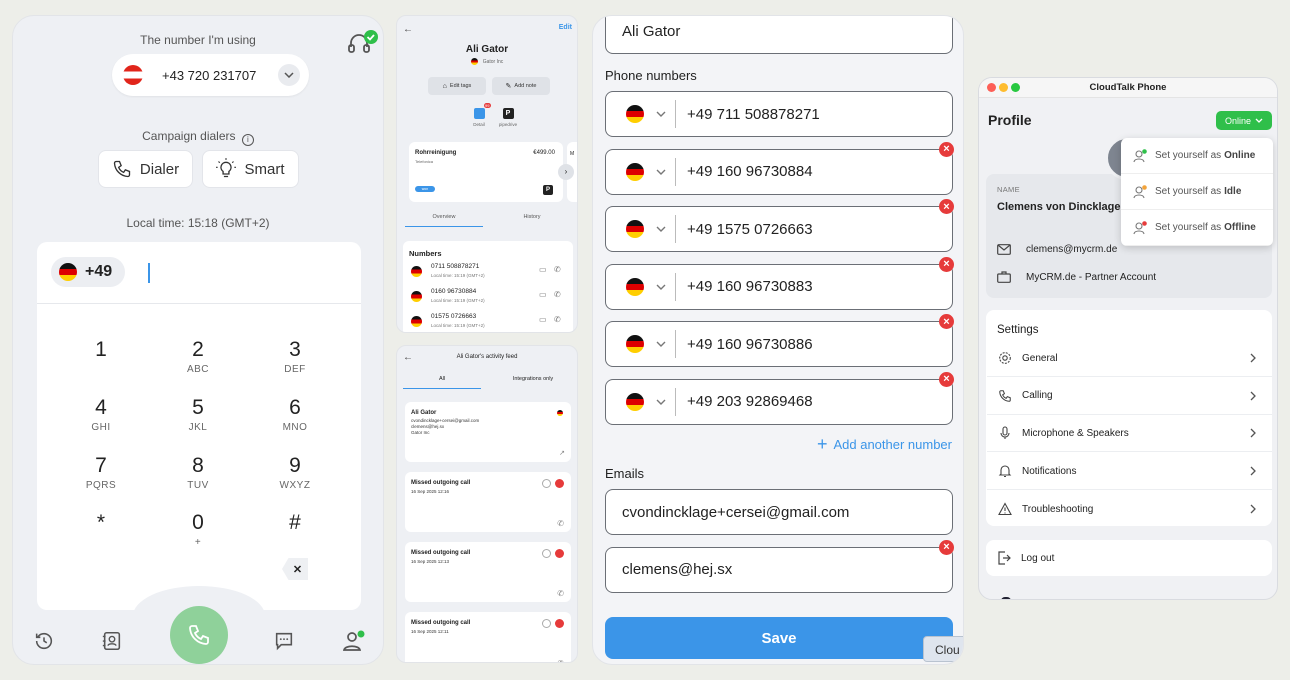 The width and height of the screenshot is (1290, 680). Describe the element at coordinates (488, 502) in the screenshot. I see `call-feed-card: Missed outgoing call 16 Sep 2025 12:16 ✆` at that location.